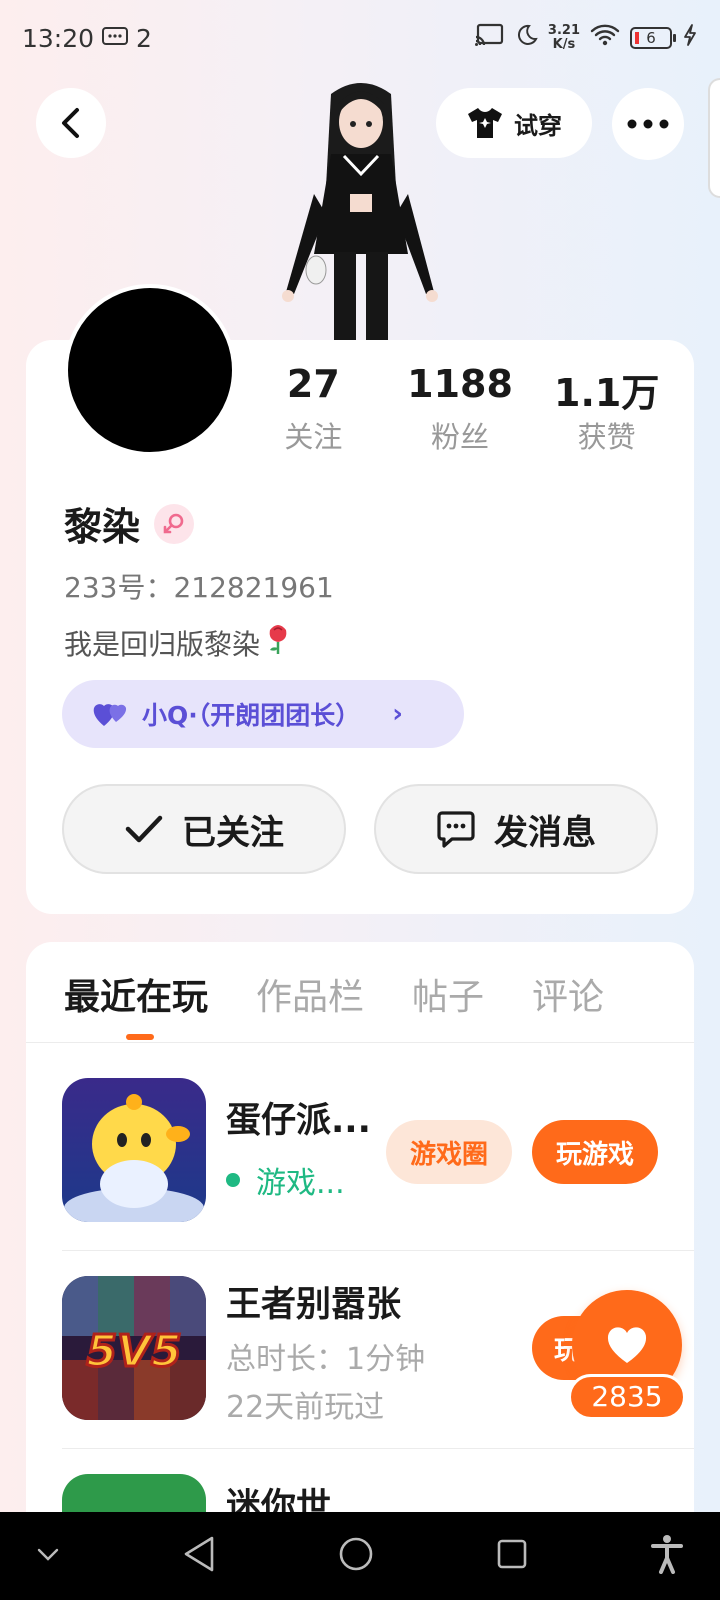 The image size is (720, 1600). Describe the element at coordinates (360, 211) in the screenshot. I see `avatar-3d-character` at that location.